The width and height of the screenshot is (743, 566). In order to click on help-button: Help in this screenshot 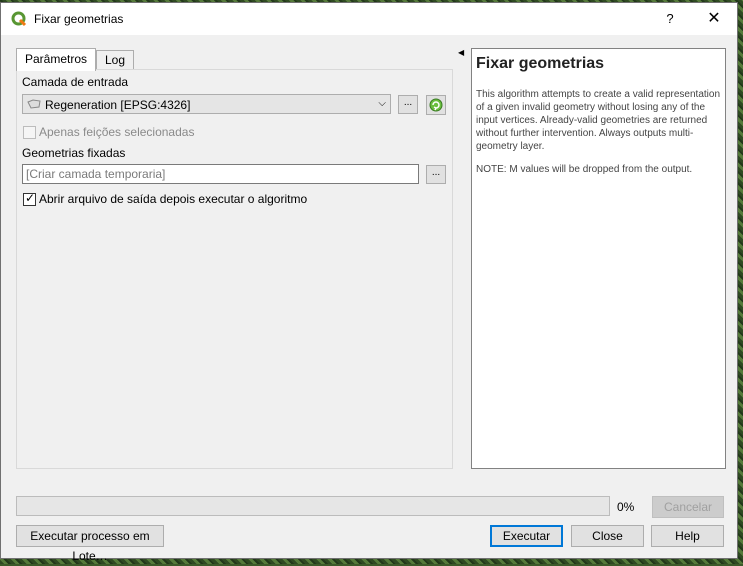, I will do `click(687, 536)`.